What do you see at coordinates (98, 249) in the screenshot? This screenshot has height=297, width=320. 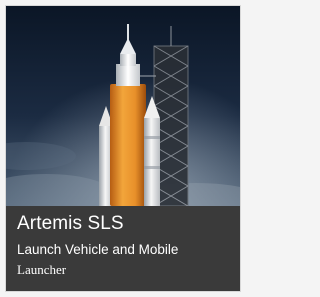 I see `card-subtitle-line-1: Launch Vehicle and Mobile` at bounding box center [98, 249].